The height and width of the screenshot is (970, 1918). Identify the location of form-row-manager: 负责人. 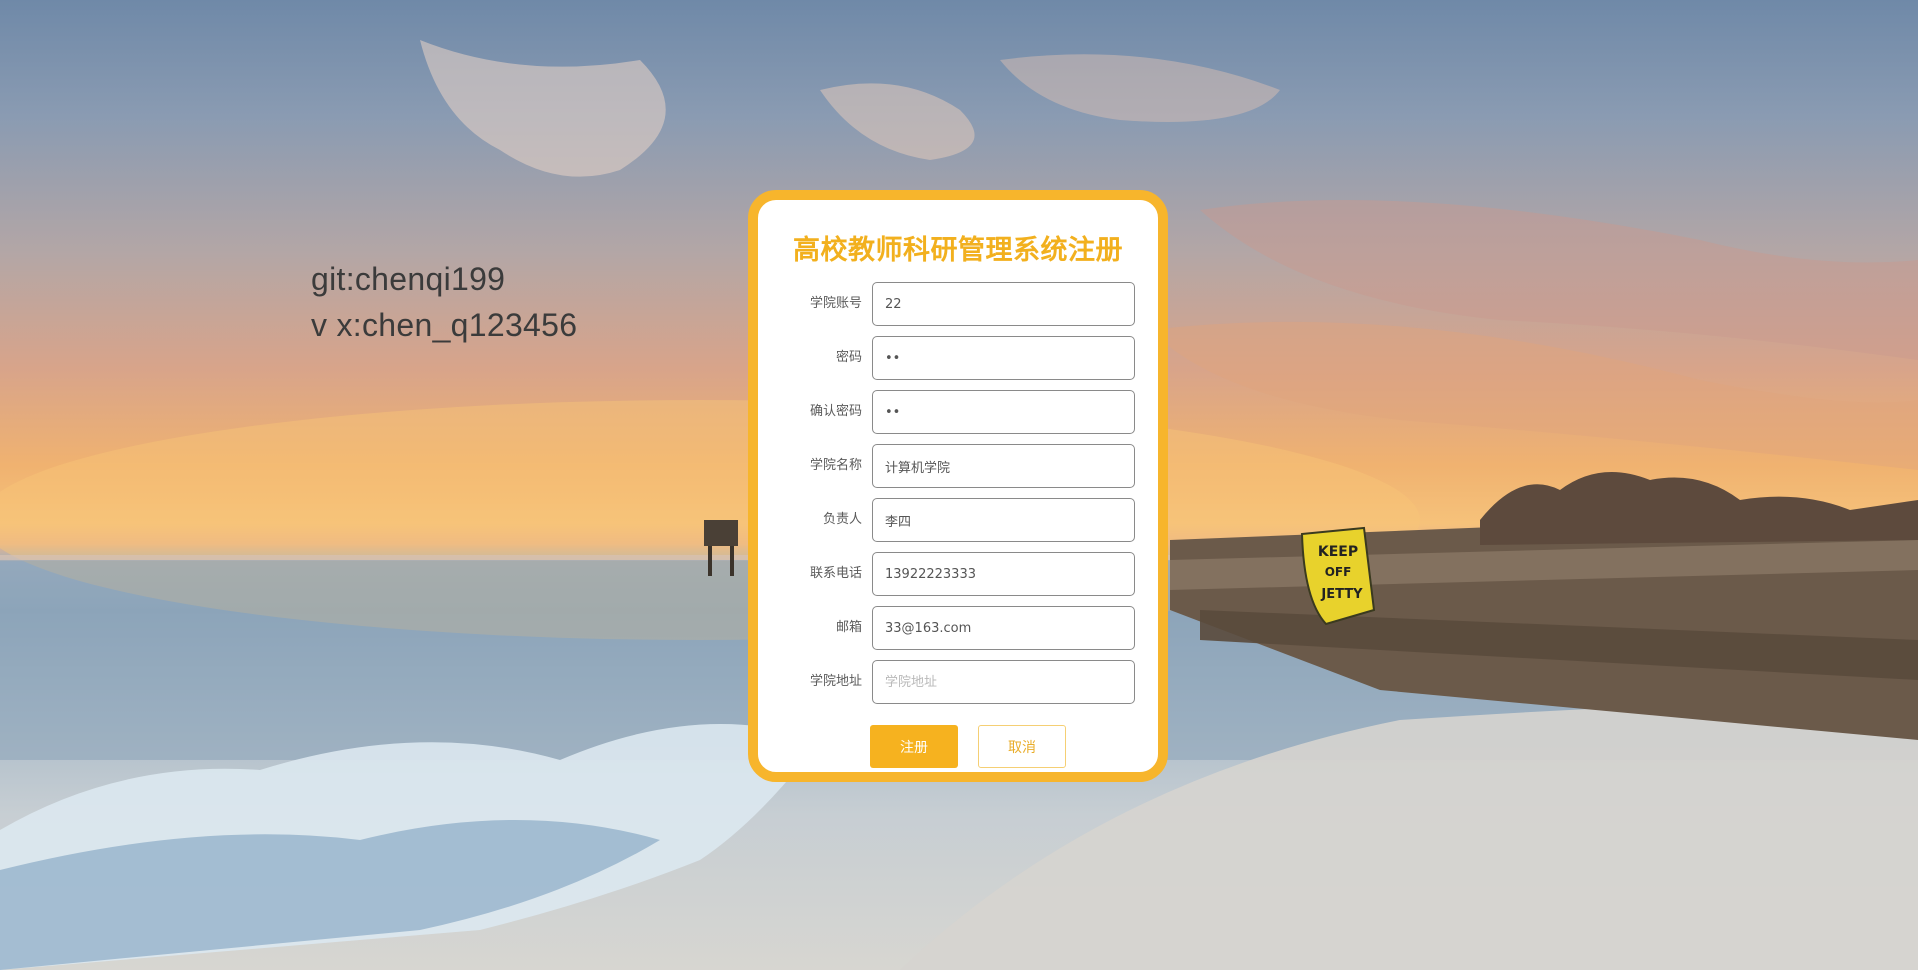
(958, 520).